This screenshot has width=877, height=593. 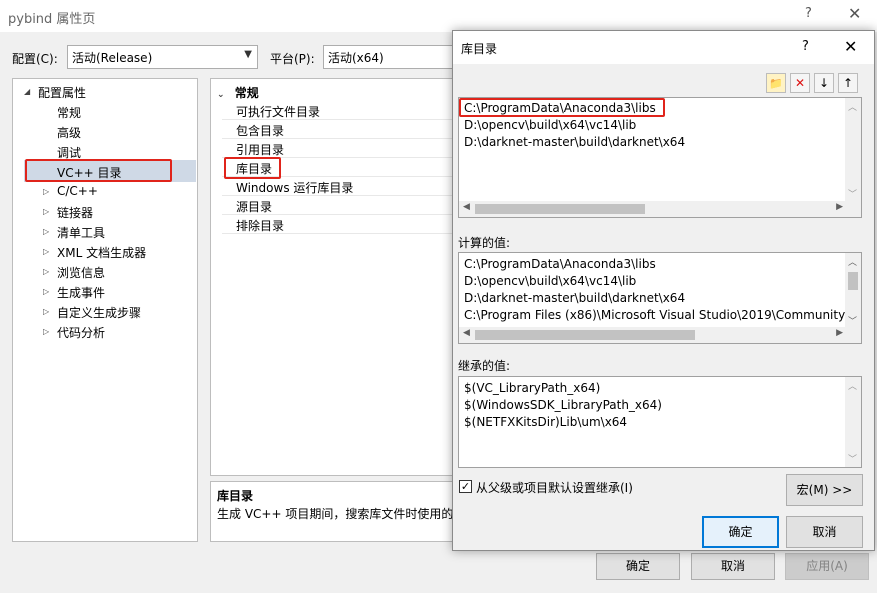 What do you see at coordinates (77, 191) in the screenshot?
I see `tree-item-label: C/C++` at bounding box center [77, 191].